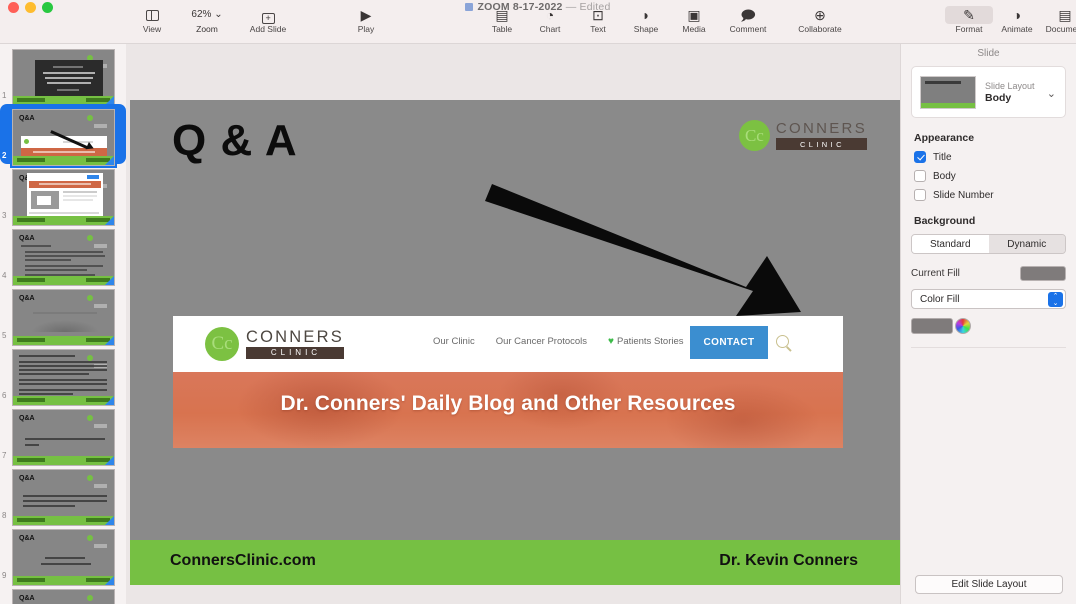 This screenshot has width=1076, height=604. Describe the element at coordinates (998, 97) in the screenshot. I see `slide-layout-value: Body` at that location.